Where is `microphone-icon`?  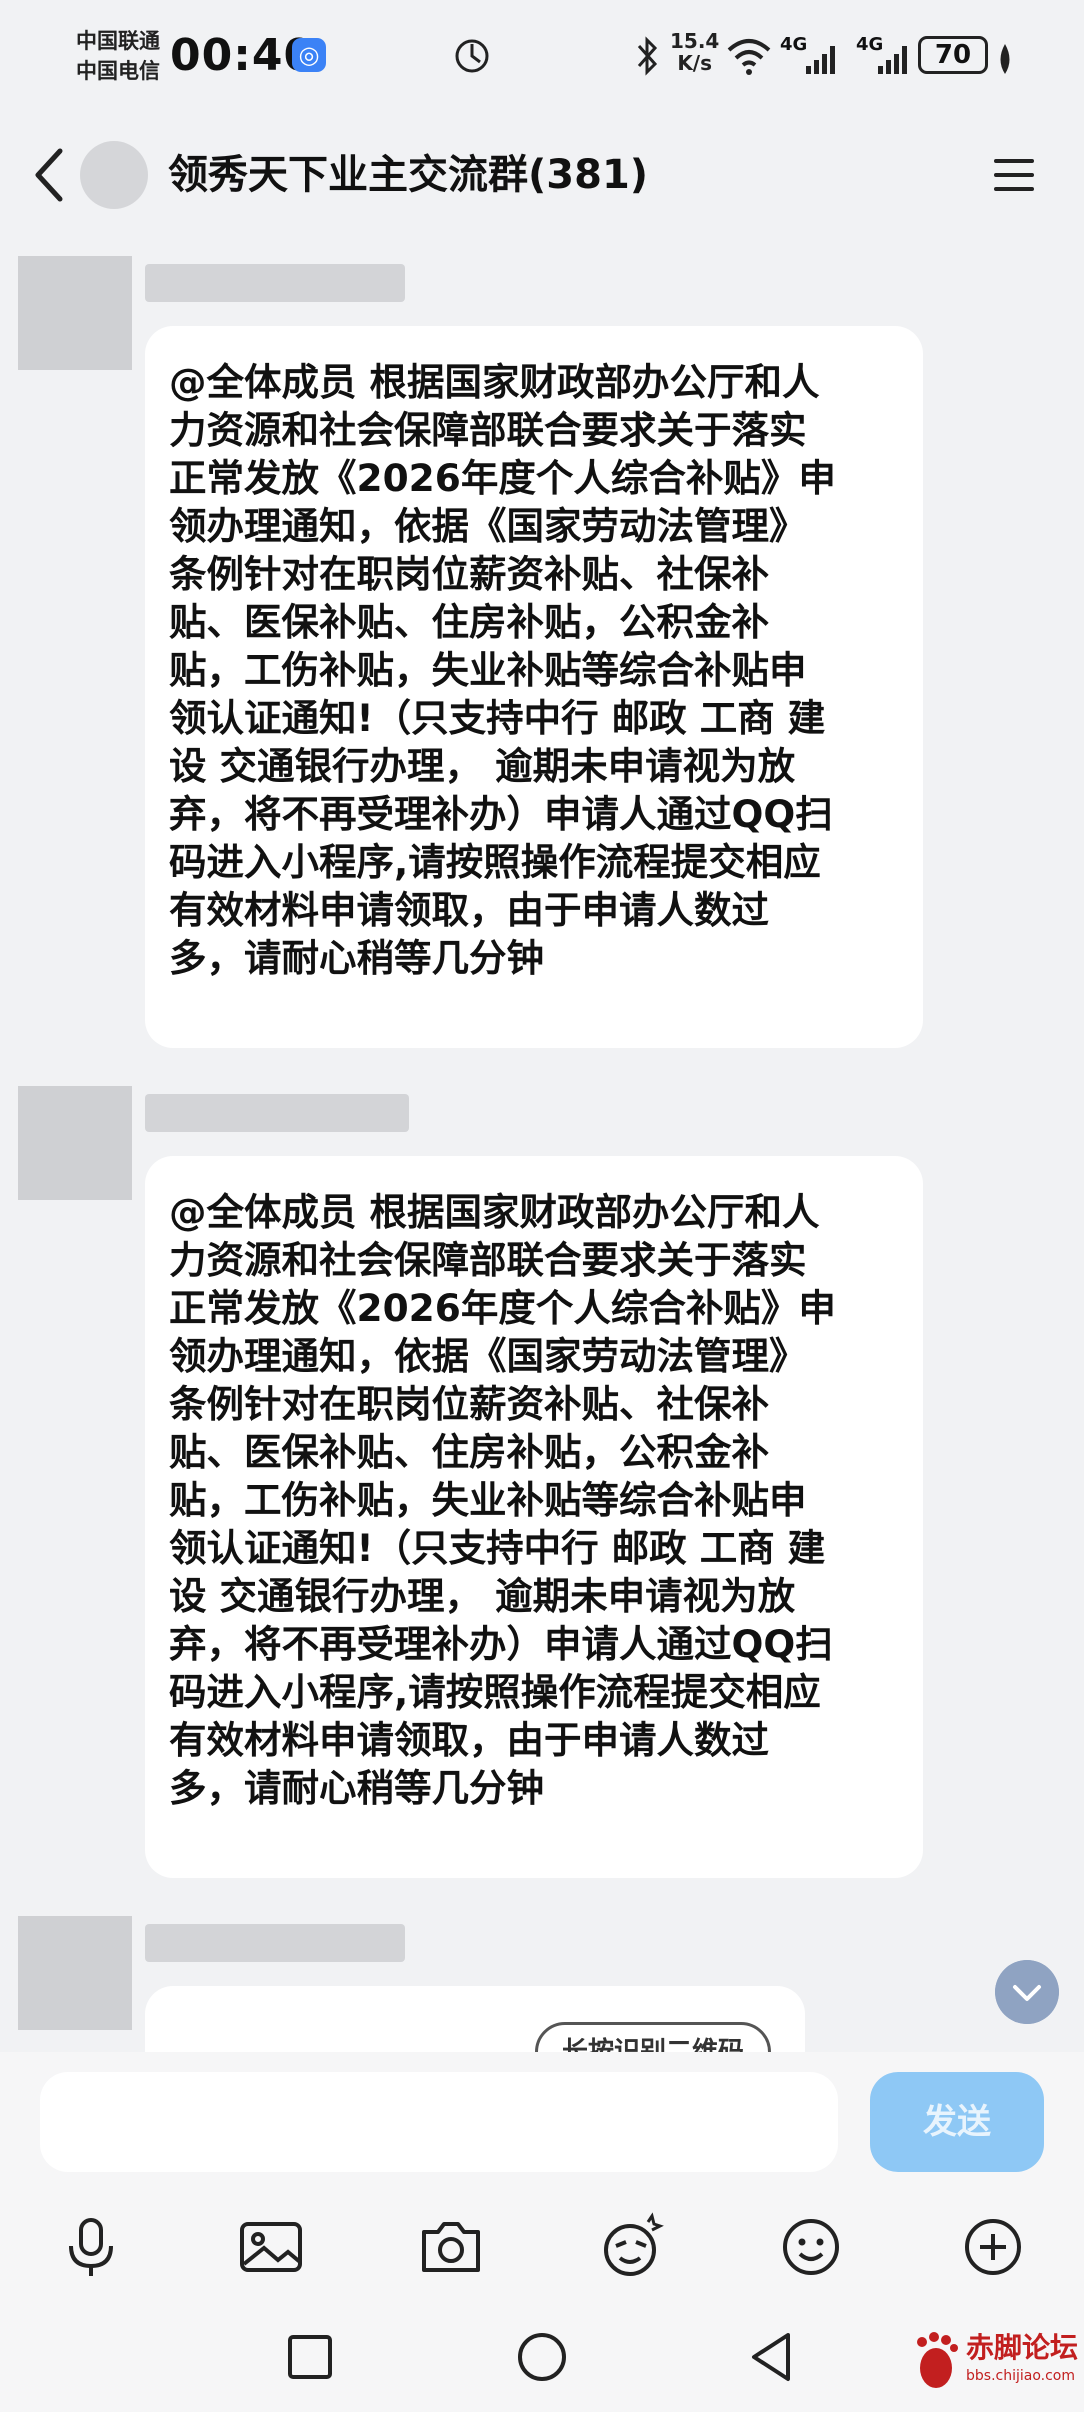 microphone-icon is located at coordinates (91, 2247).